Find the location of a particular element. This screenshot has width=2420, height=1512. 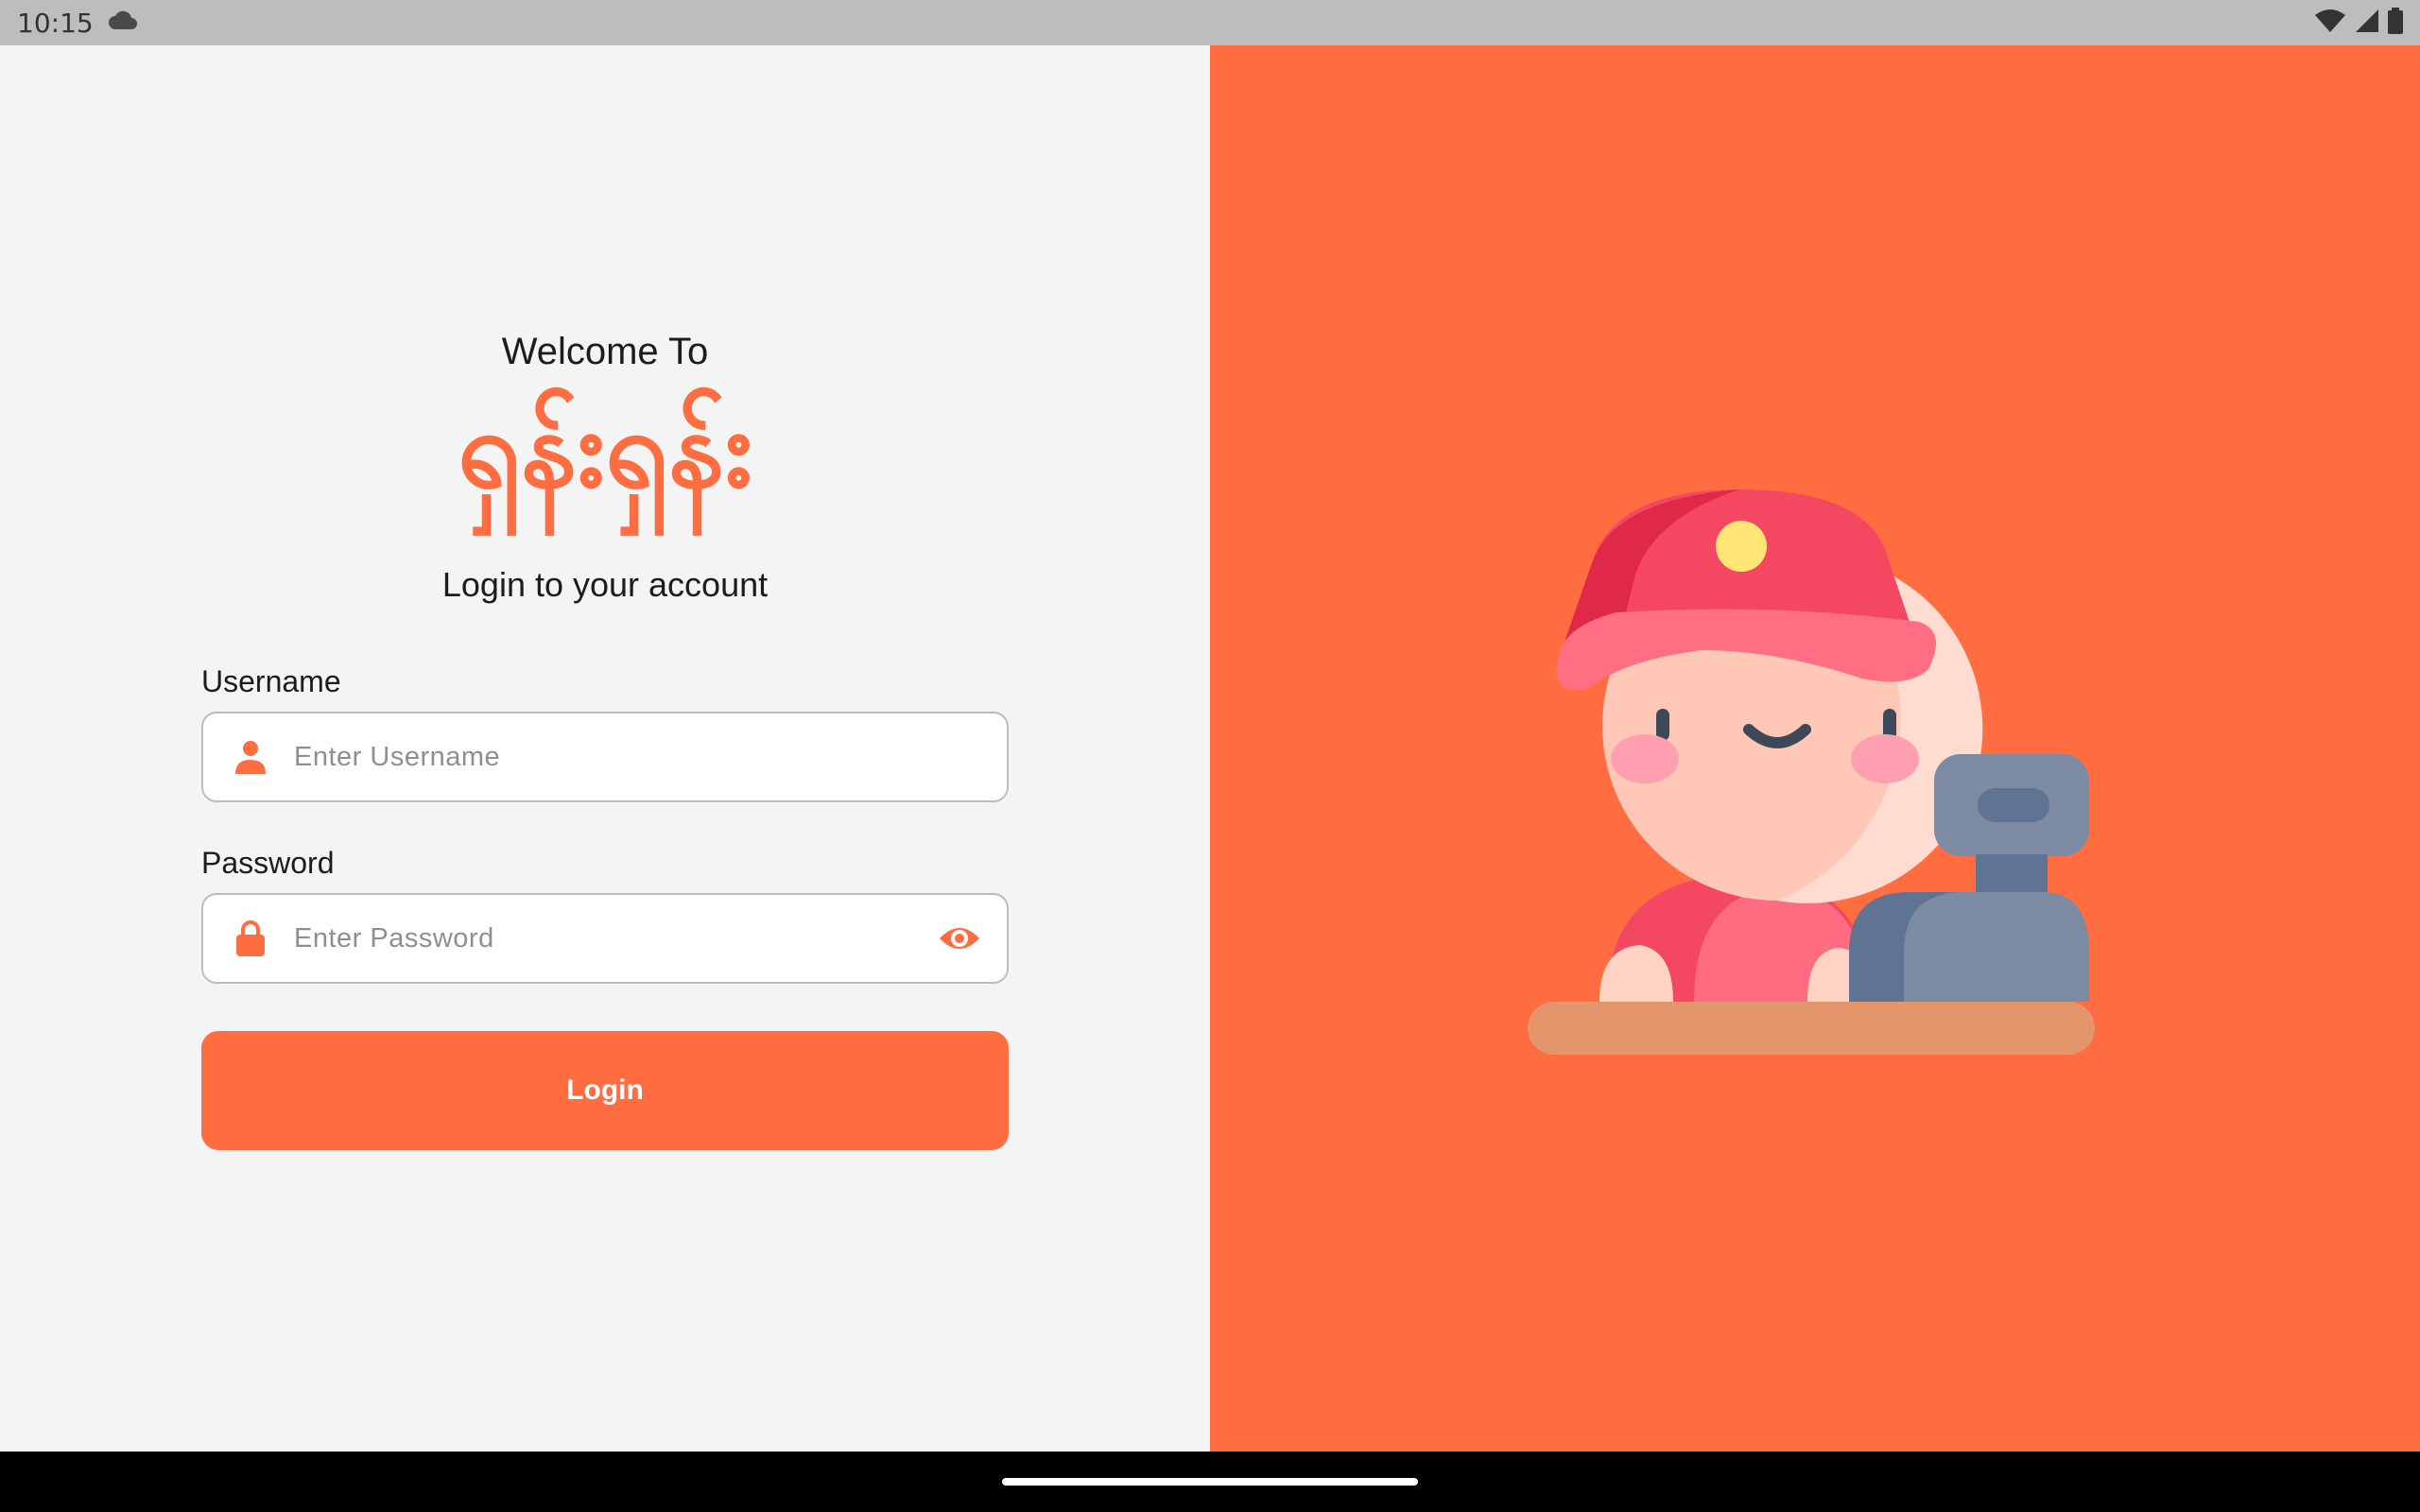

cloud-icon is located at coordinates (123, 23).